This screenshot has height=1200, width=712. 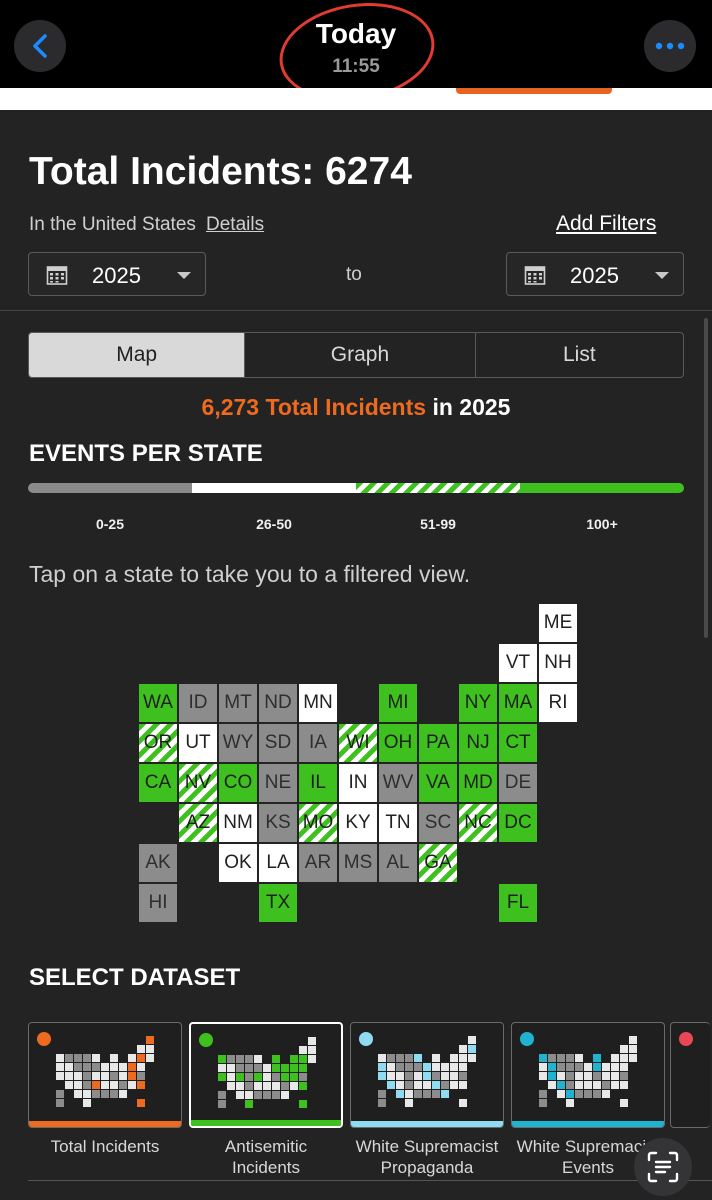 What do you see at coordinates (398, 783) in the screenshot?
I see `state-tile-wv: WV` at bounding box center [398, 783].